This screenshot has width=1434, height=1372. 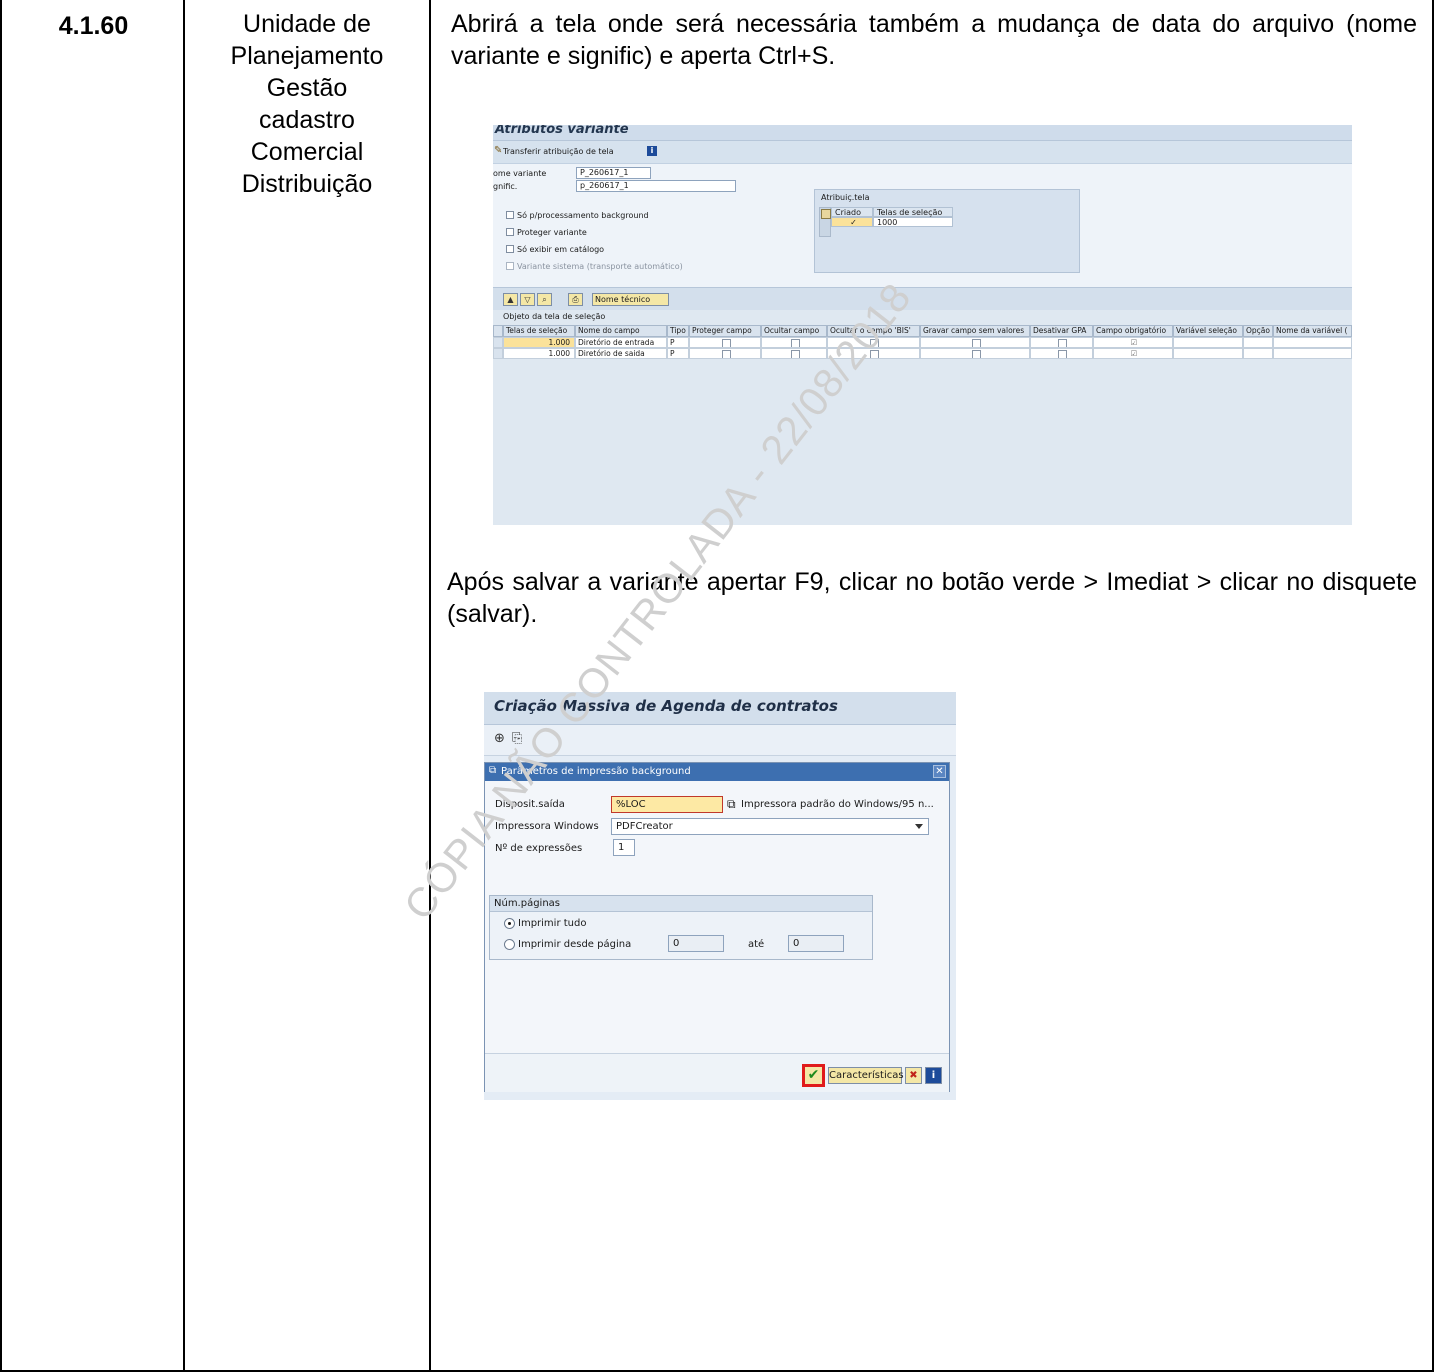 What do you see at coordinates (816, 943) in the screenshot?
I see `to-page-field: 0` at bounding box center [816, 943].